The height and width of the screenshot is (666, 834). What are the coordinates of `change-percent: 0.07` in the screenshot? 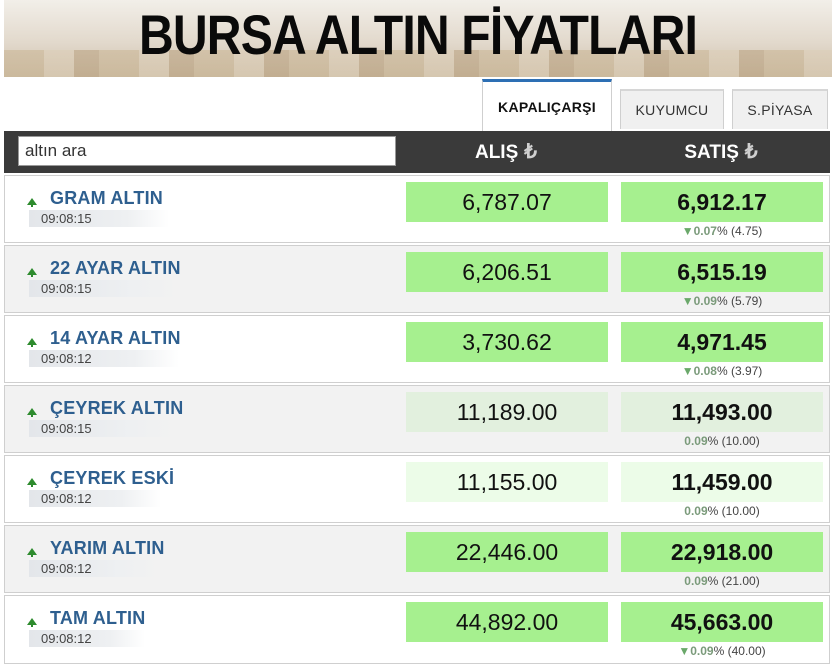 It's located at (705, 231).